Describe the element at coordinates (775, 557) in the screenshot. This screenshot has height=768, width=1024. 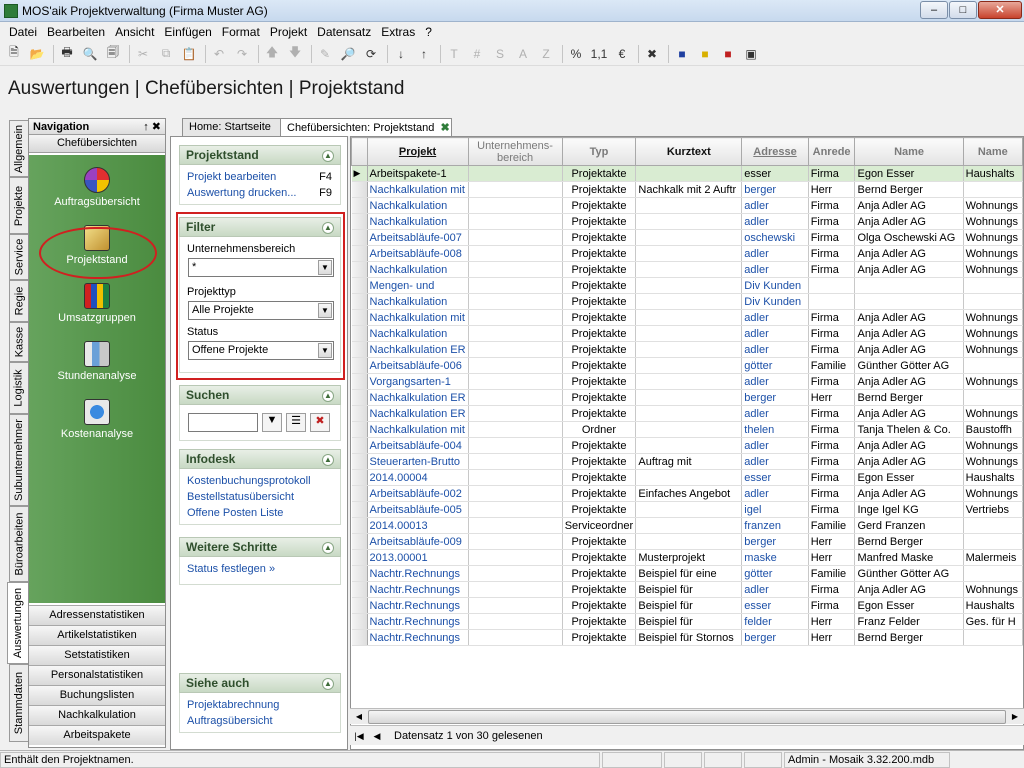
I see `cell-adresse: maske` at that location.